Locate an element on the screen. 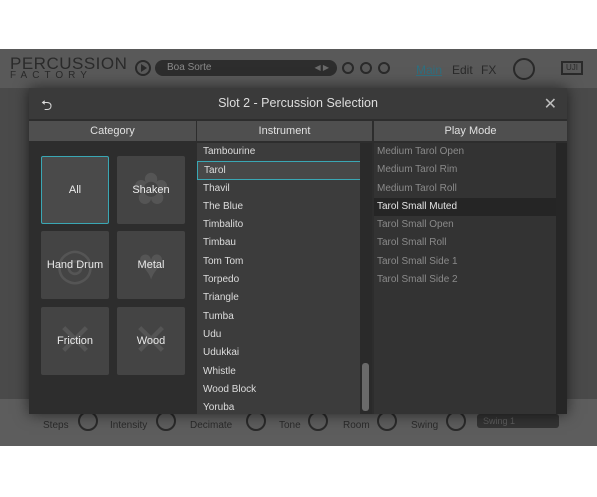 The width and height of the screenshot is (597, 497). category-label: Friction is located at coordinates (75, 341).